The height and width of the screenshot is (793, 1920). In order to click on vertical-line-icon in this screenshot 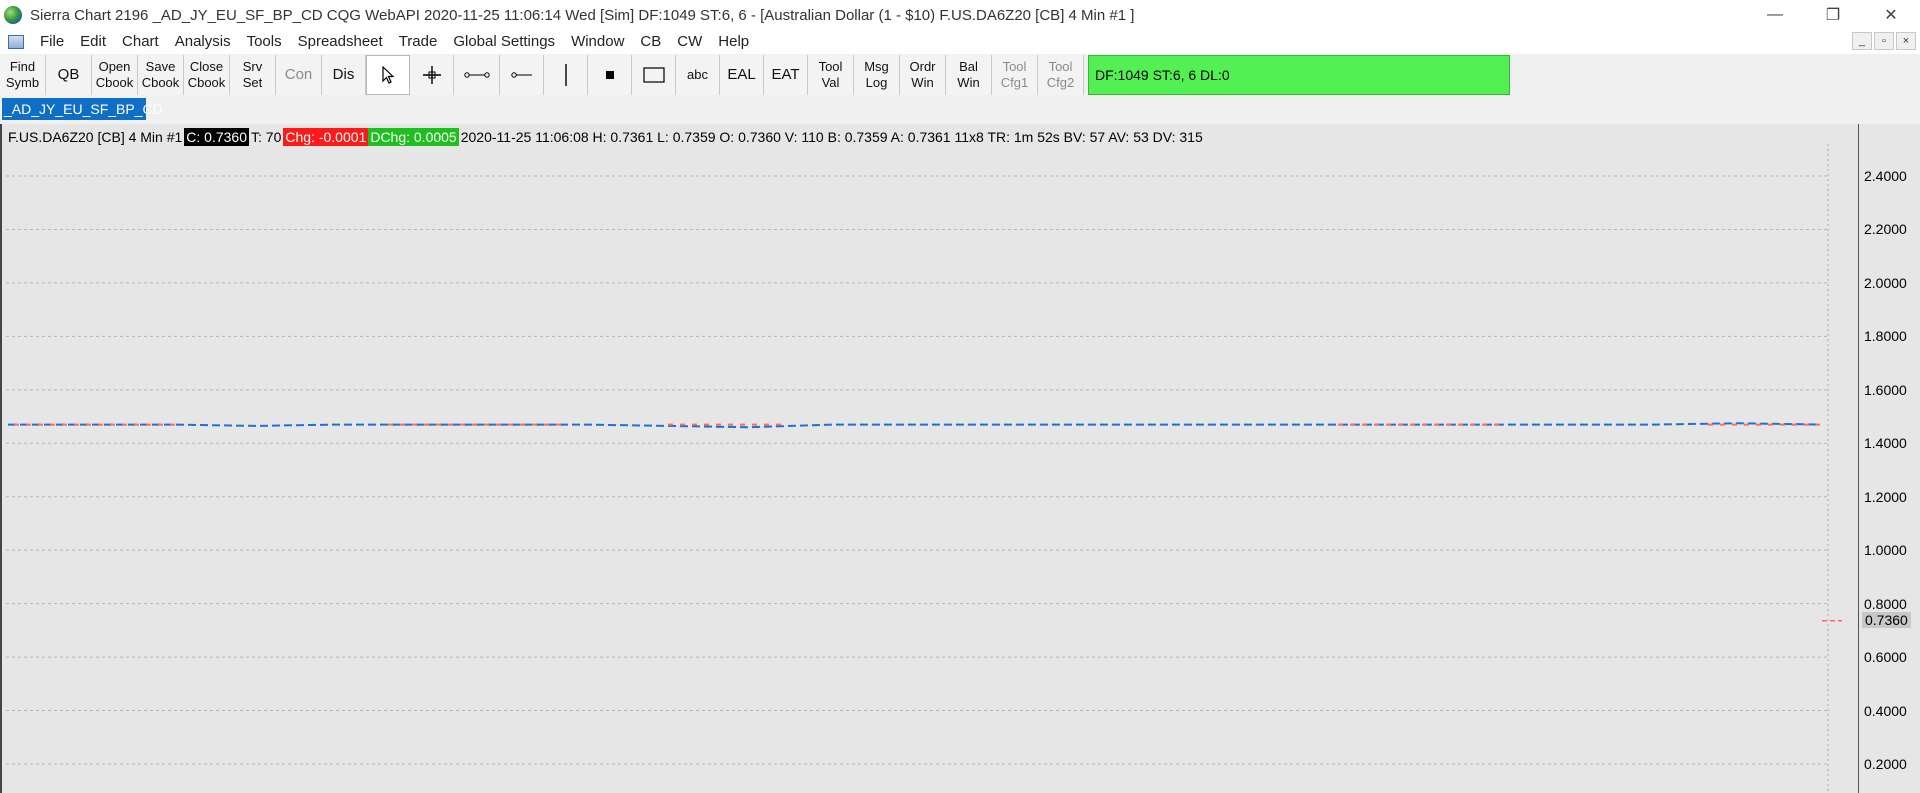, I will do `click(565, 75)`.